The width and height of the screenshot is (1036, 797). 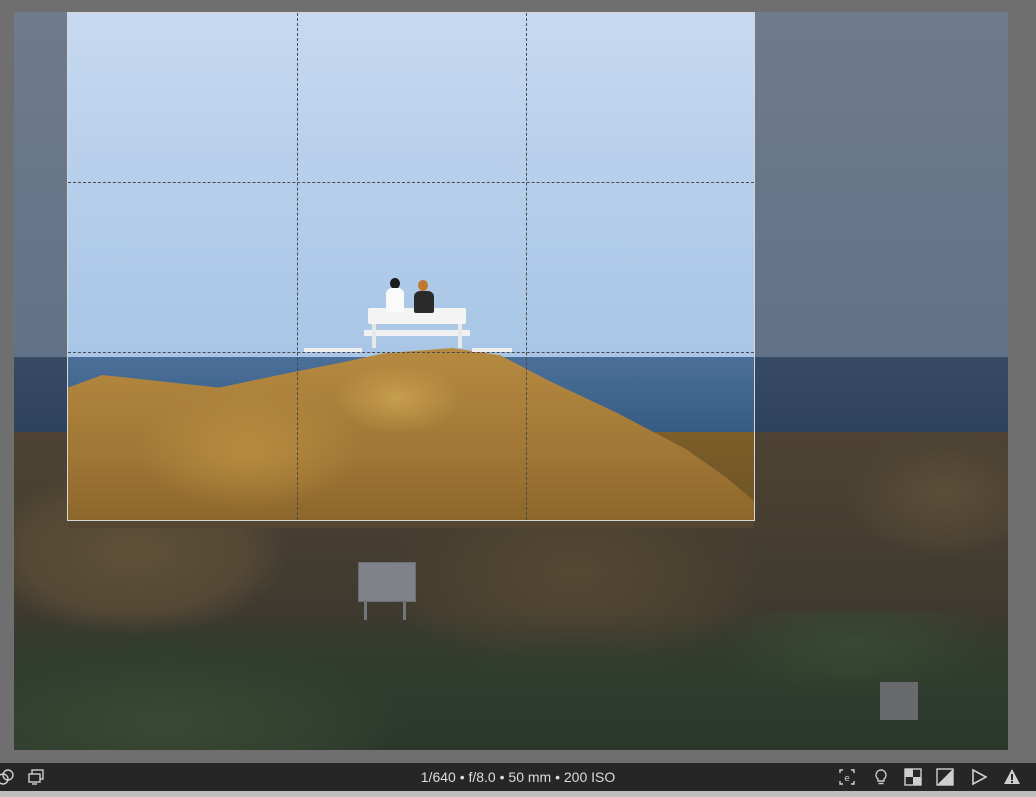 What do you see at coordinates (40, 381) in the screenshot?
I see `crop-shade-left` at bounding box center [40, 381].